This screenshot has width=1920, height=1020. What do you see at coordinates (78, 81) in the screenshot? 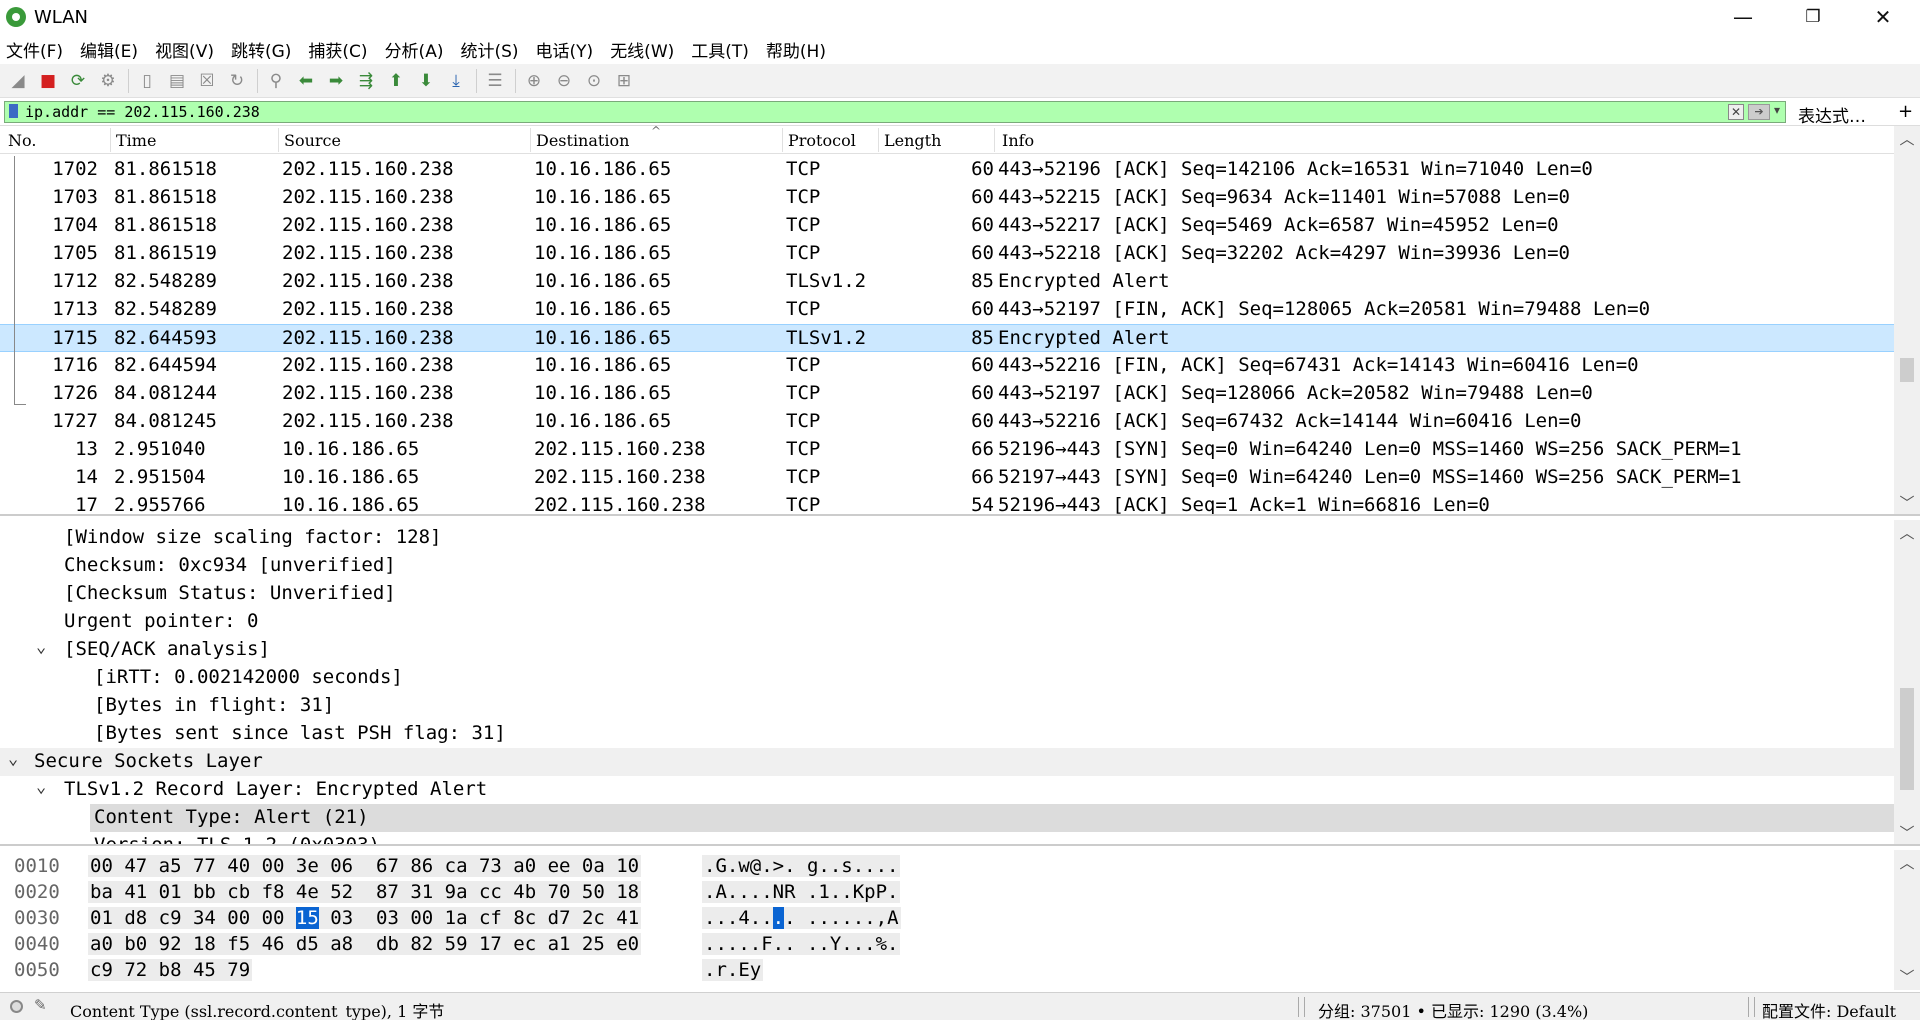
I see `restart-icon: ⟳` at bounding box center [78, 81].